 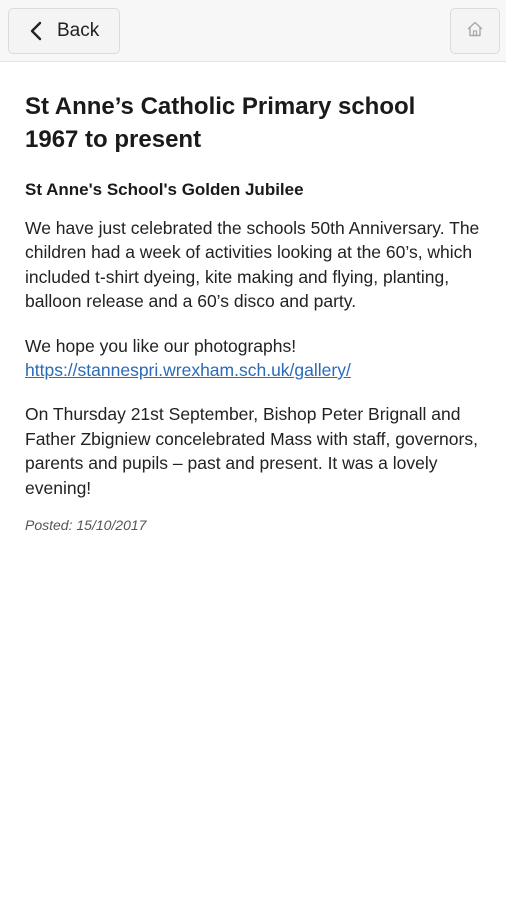 I want to click on home-button, so click(x=475, y=31).